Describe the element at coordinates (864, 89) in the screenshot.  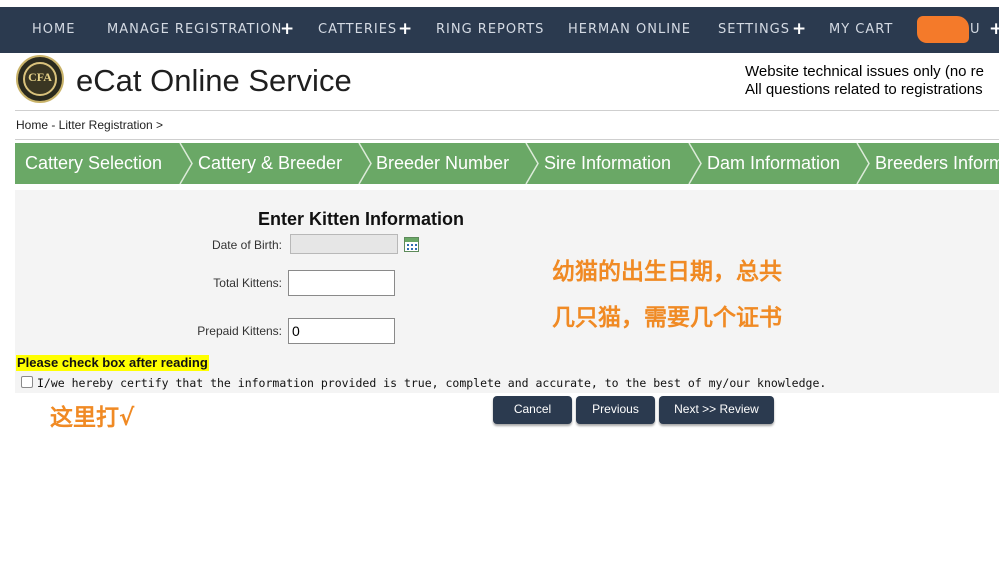
I see `notice-line-2: All questions related to registrations` at that location.